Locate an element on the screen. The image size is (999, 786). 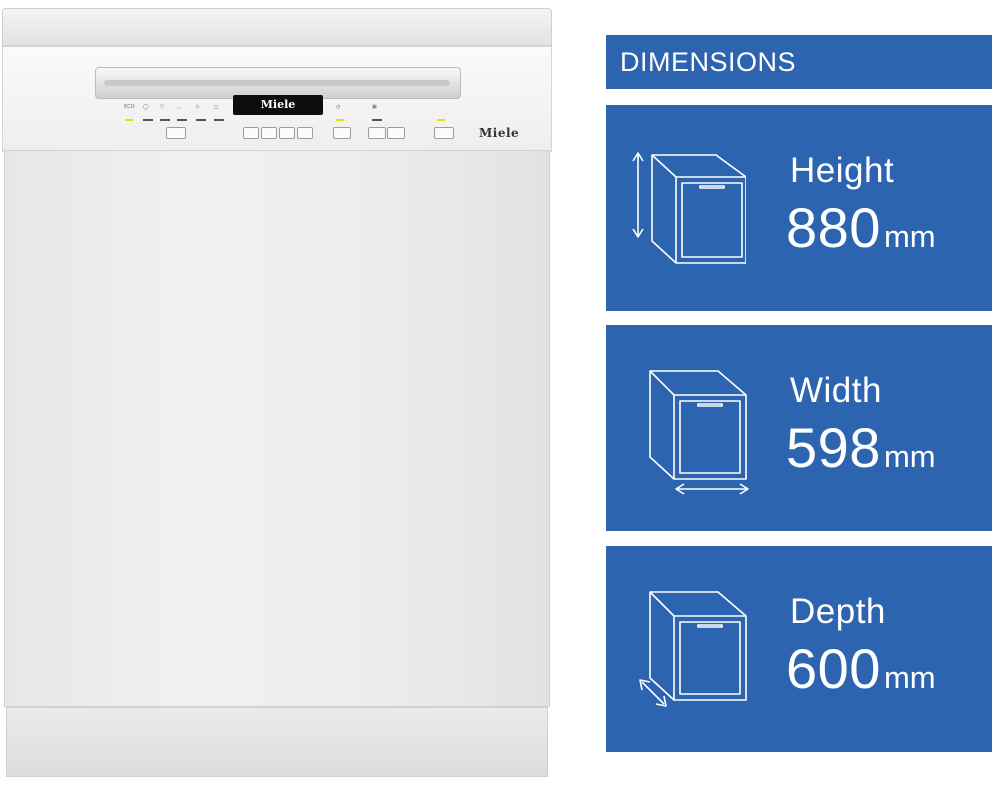
width-value: 598 is located at coordinates (833, 447).